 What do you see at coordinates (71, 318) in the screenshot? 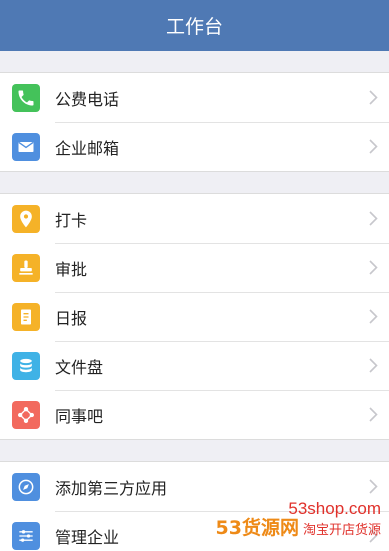
I see `menu-item-label: 日报` at bounding box center [71, 318].